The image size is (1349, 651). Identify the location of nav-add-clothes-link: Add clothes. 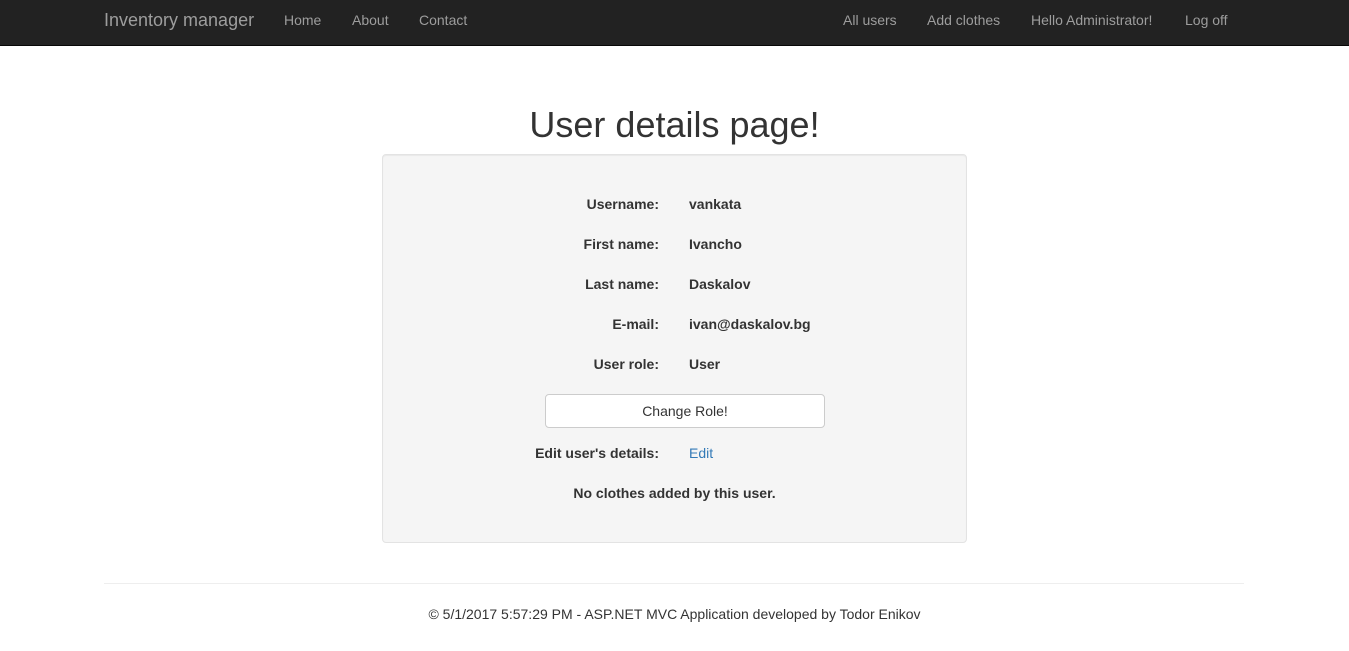
(963, 20).